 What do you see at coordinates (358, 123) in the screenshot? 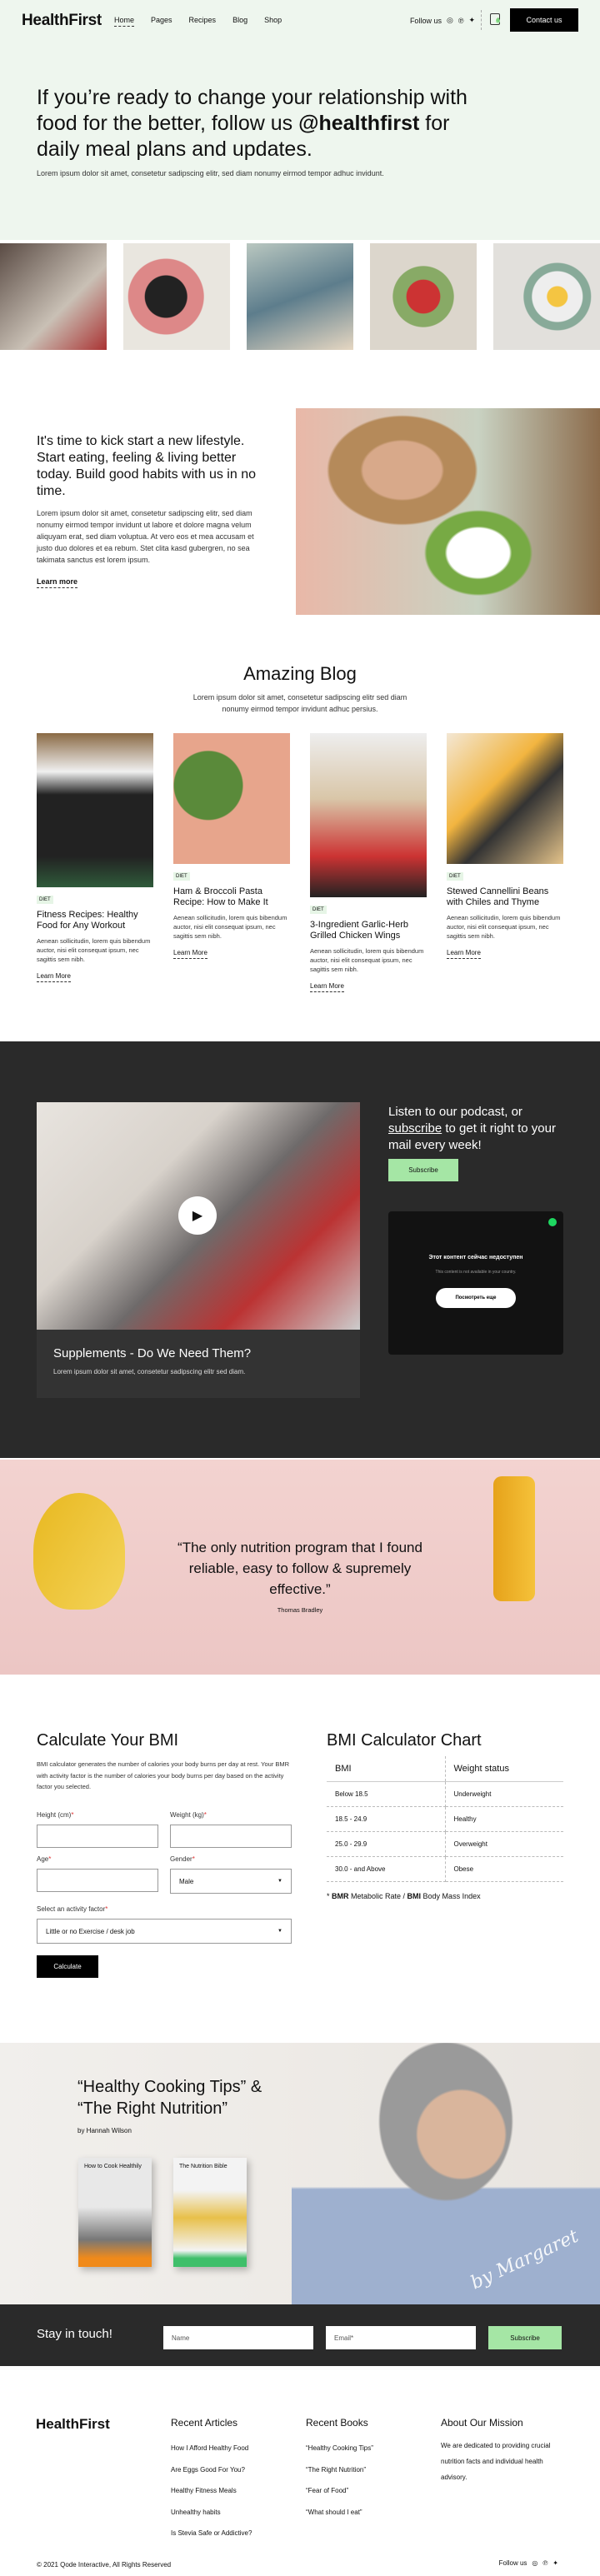
I see `hero-handle: @healthfirst` at bounding box center [358, 123].